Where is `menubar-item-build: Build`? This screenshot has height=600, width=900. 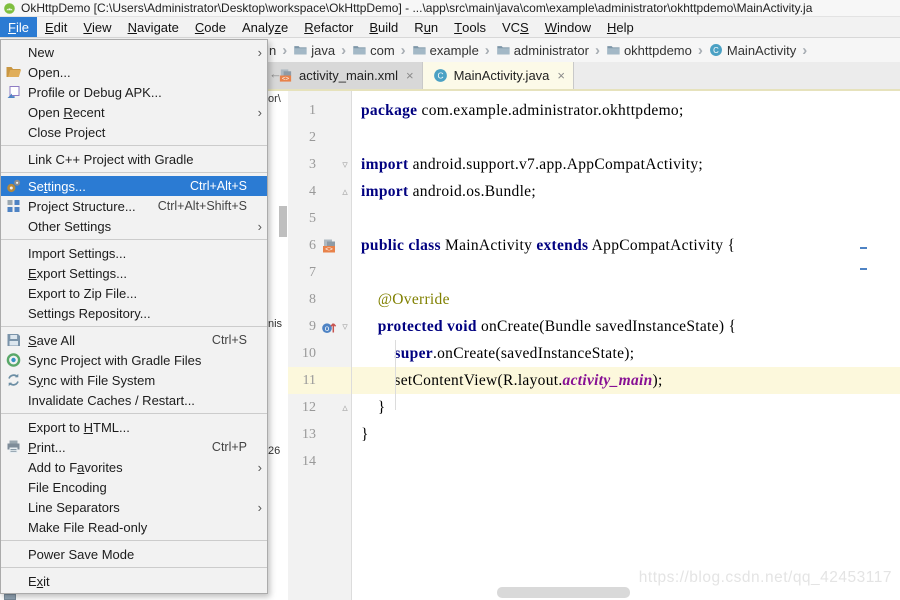 menubar-item-build: Build is located at coordinates (383, 27).